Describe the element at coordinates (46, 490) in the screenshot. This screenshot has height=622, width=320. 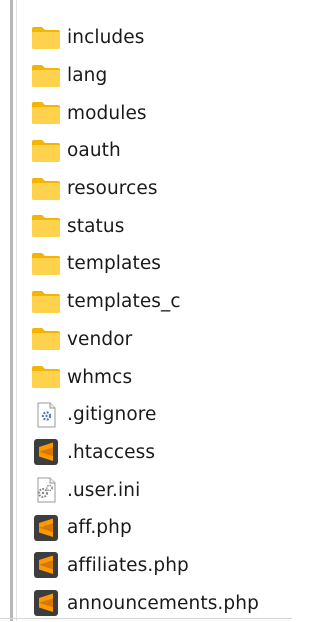
I see `settings-file-icon` at that location.